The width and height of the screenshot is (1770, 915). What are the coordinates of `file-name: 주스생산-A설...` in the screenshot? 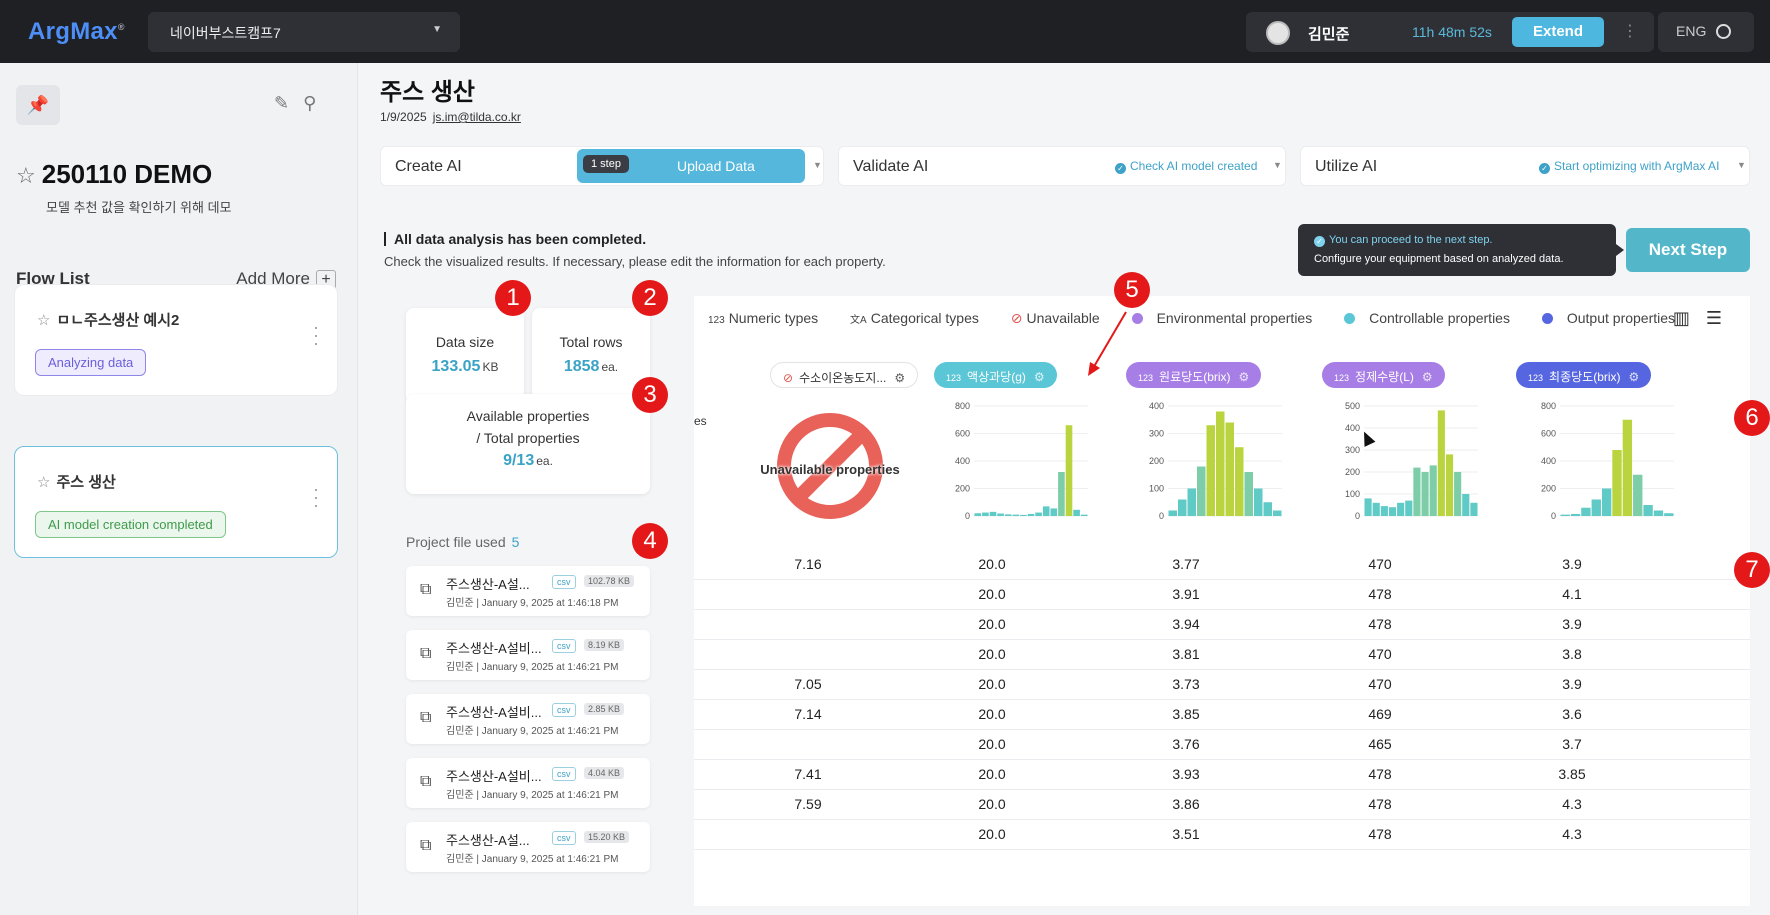 It's located at (488, 840).